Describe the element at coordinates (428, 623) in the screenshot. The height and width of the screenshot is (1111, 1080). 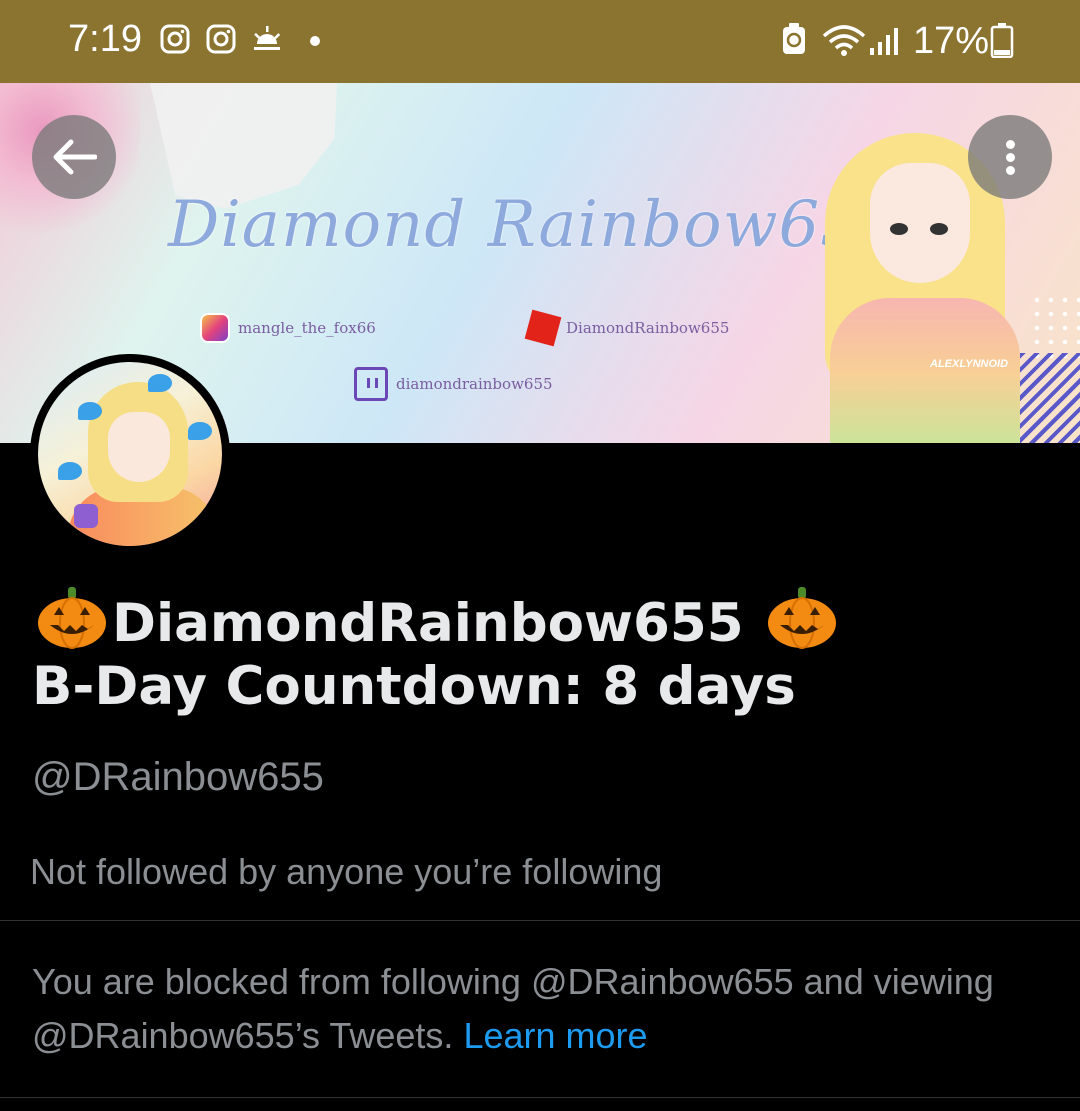
I see `display-name-text: DiamondRainbow655` at that location.